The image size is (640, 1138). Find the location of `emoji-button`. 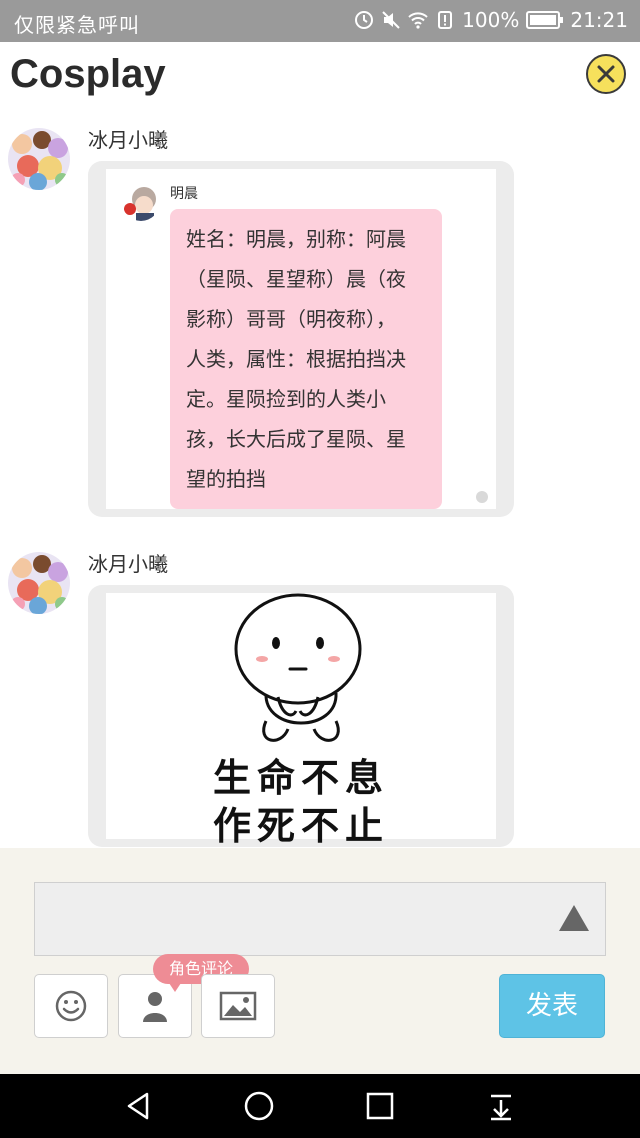

emoji-button is located at coordinates (71, 1006).